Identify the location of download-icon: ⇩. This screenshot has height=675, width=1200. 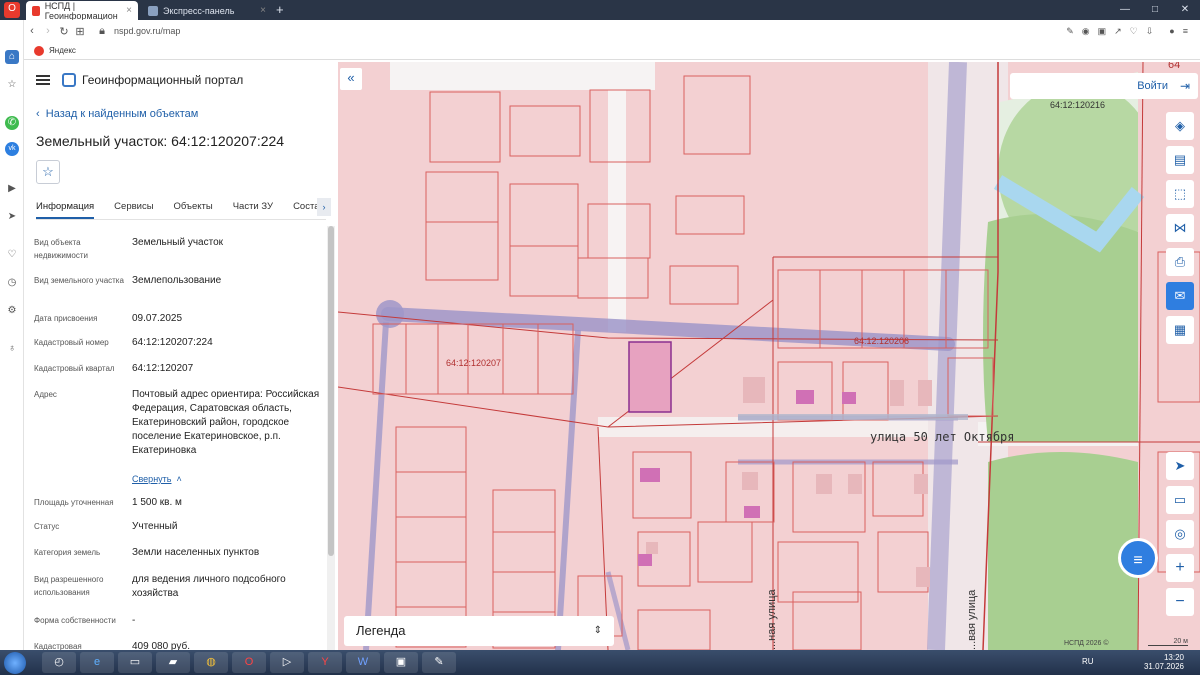
(1150, 31).